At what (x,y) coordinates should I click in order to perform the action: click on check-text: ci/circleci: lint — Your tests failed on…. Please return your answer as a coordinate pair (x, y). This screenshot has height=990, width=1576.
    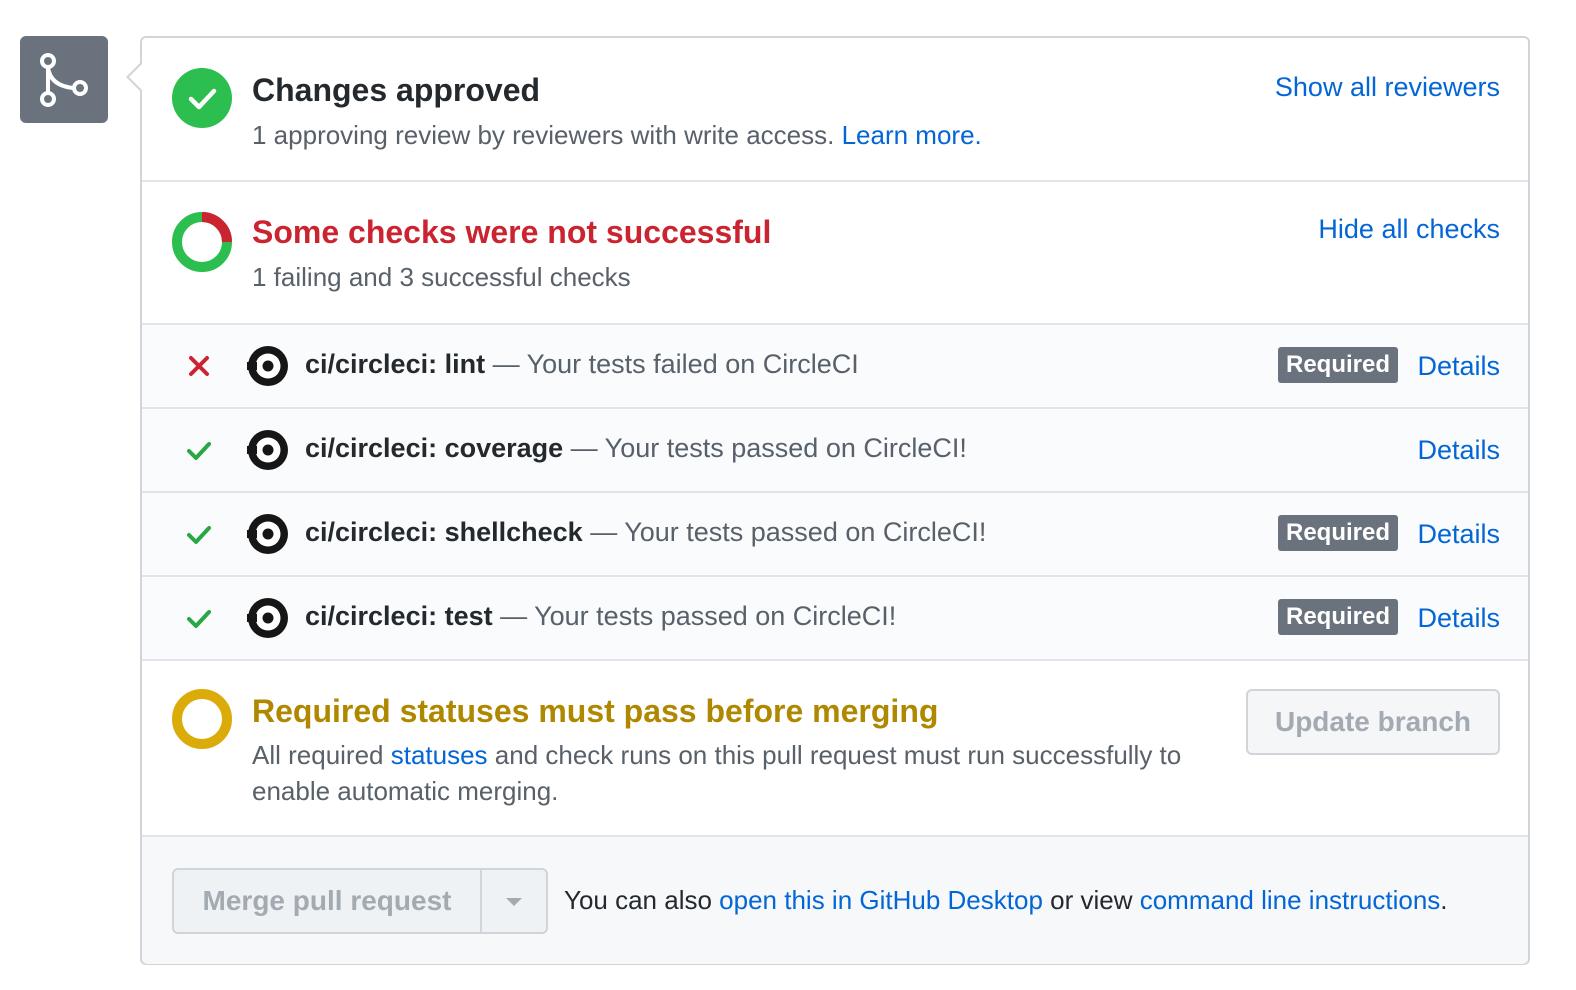
    Looking at the image, I should click on (582, 364).